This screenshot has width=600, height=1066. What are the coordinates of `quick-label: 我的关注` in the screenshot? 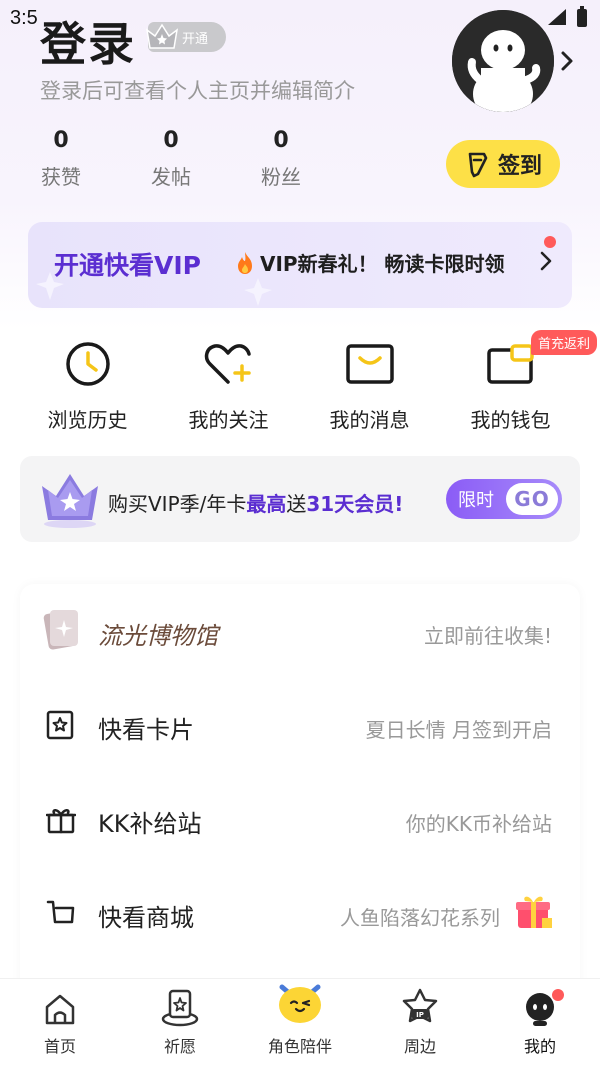 It's located at (228, 420).